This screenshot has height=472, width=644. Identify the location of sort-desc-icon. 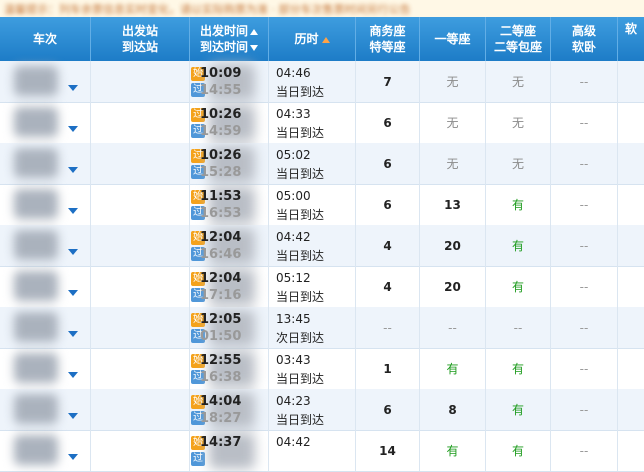
(254, 48).